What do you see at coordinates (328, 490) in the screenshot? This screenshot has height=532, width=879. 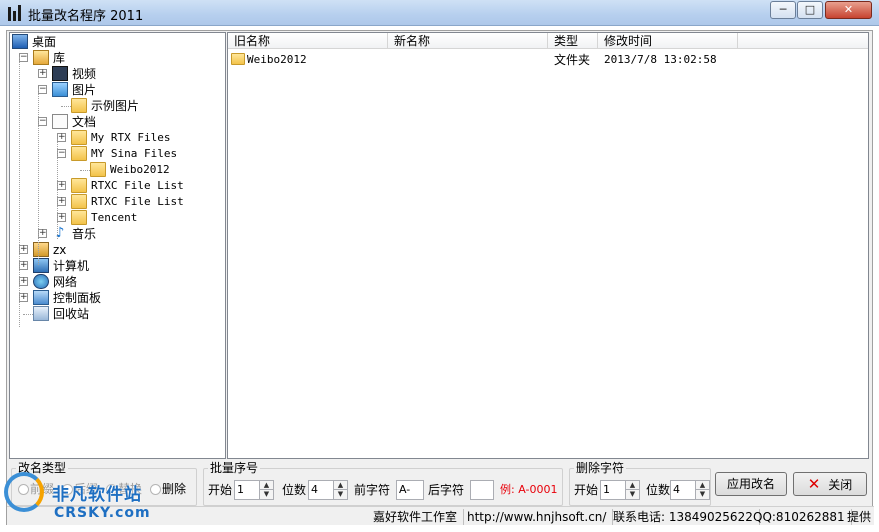 I see `batch-digits-stepper: 4 ▲ ▼` at bounding box center [328, 490].